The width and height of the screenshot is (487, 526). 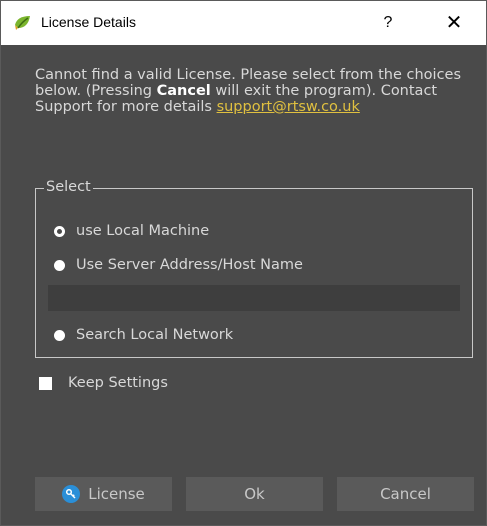 I want to click on select-group-title: Select, so click(x=68, y=187).